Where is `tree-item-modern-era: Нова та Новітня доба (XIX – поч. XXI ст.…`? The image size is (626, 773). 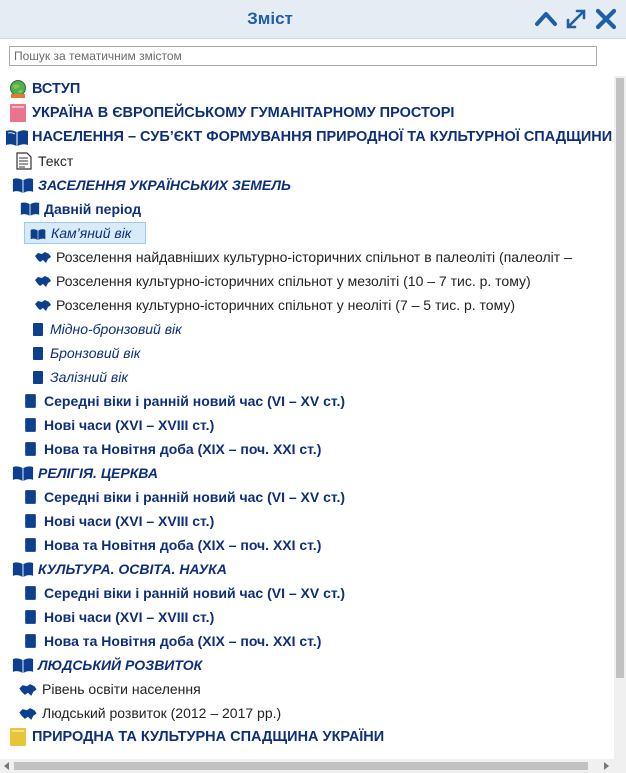
tree-item-modern-era: Нова та Новітня доба (XIX – поч. XXI ст.… is located at coordinates (274, 449).